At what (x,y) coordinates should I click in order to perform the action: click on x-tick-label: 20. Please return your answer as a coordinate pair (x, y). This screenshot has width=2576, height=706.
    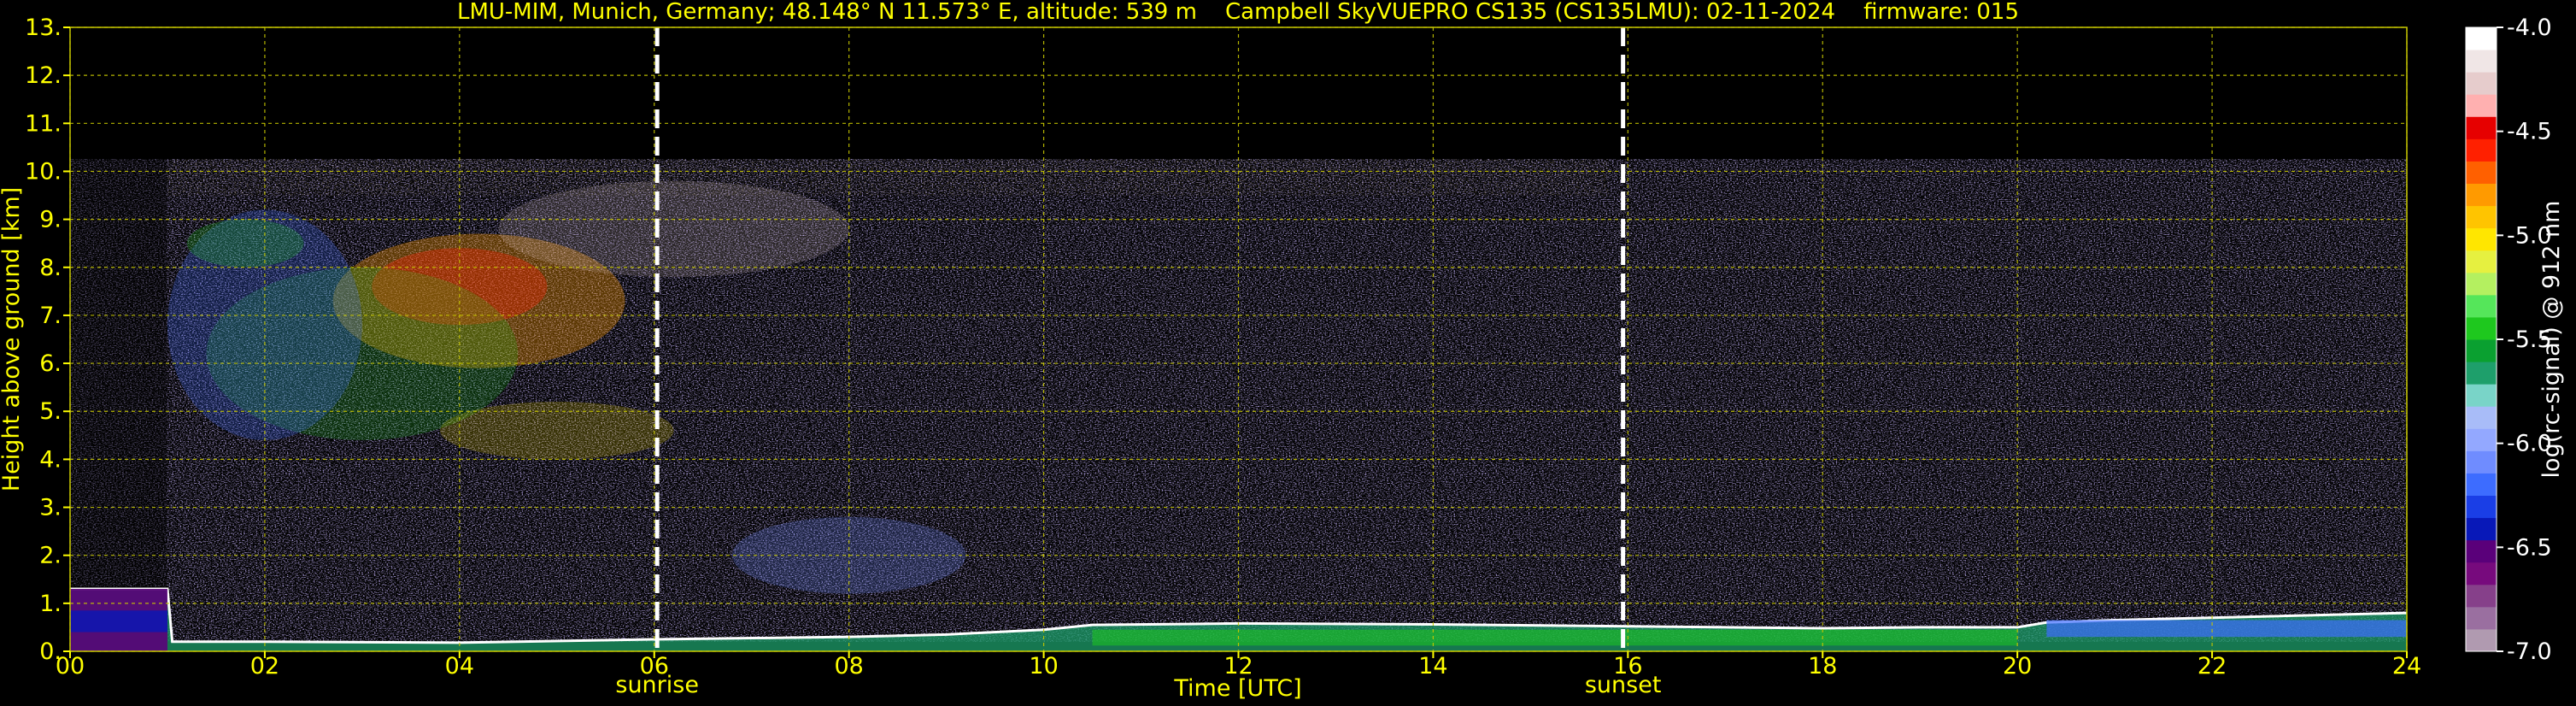
    Looking at the image, I should click on (2017, 666).